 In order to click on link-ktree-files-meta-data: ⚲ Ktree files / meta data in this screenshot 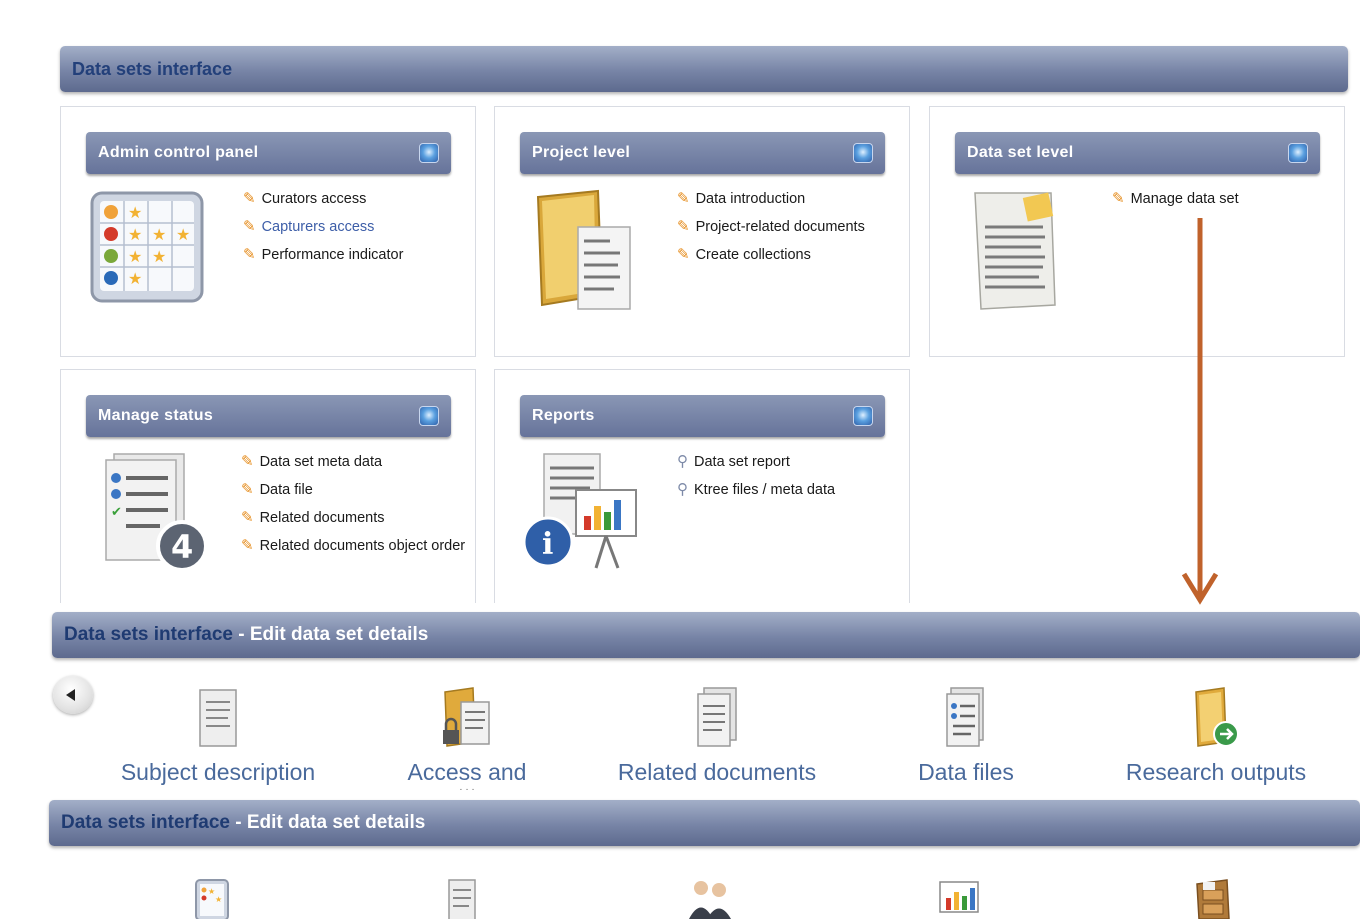, I will do `click(756, 490)`.